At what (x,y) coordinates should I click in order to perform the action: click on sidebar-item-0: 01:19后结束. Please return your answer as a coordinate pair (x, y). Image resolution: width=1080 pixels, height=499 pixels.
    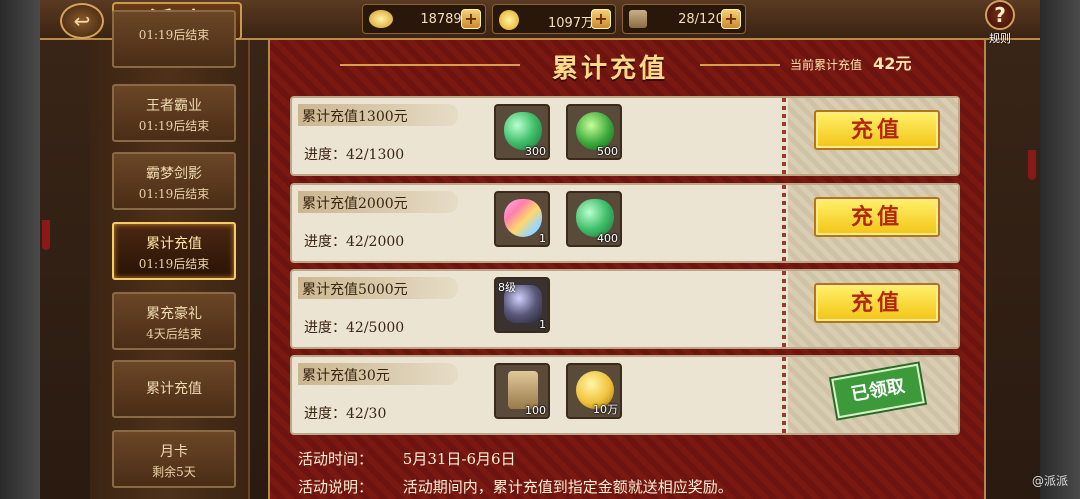
    Looking at the image, I should click on (174, 39).